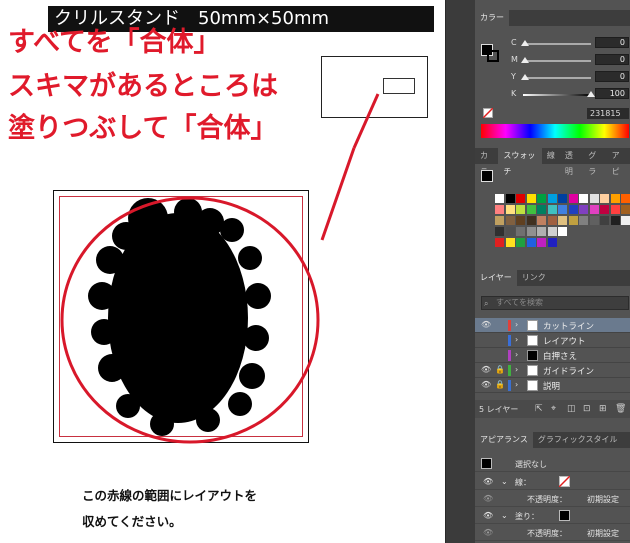  I want to click on tab-graphic-styles: グラフィックスタイル, so click(578, 440).